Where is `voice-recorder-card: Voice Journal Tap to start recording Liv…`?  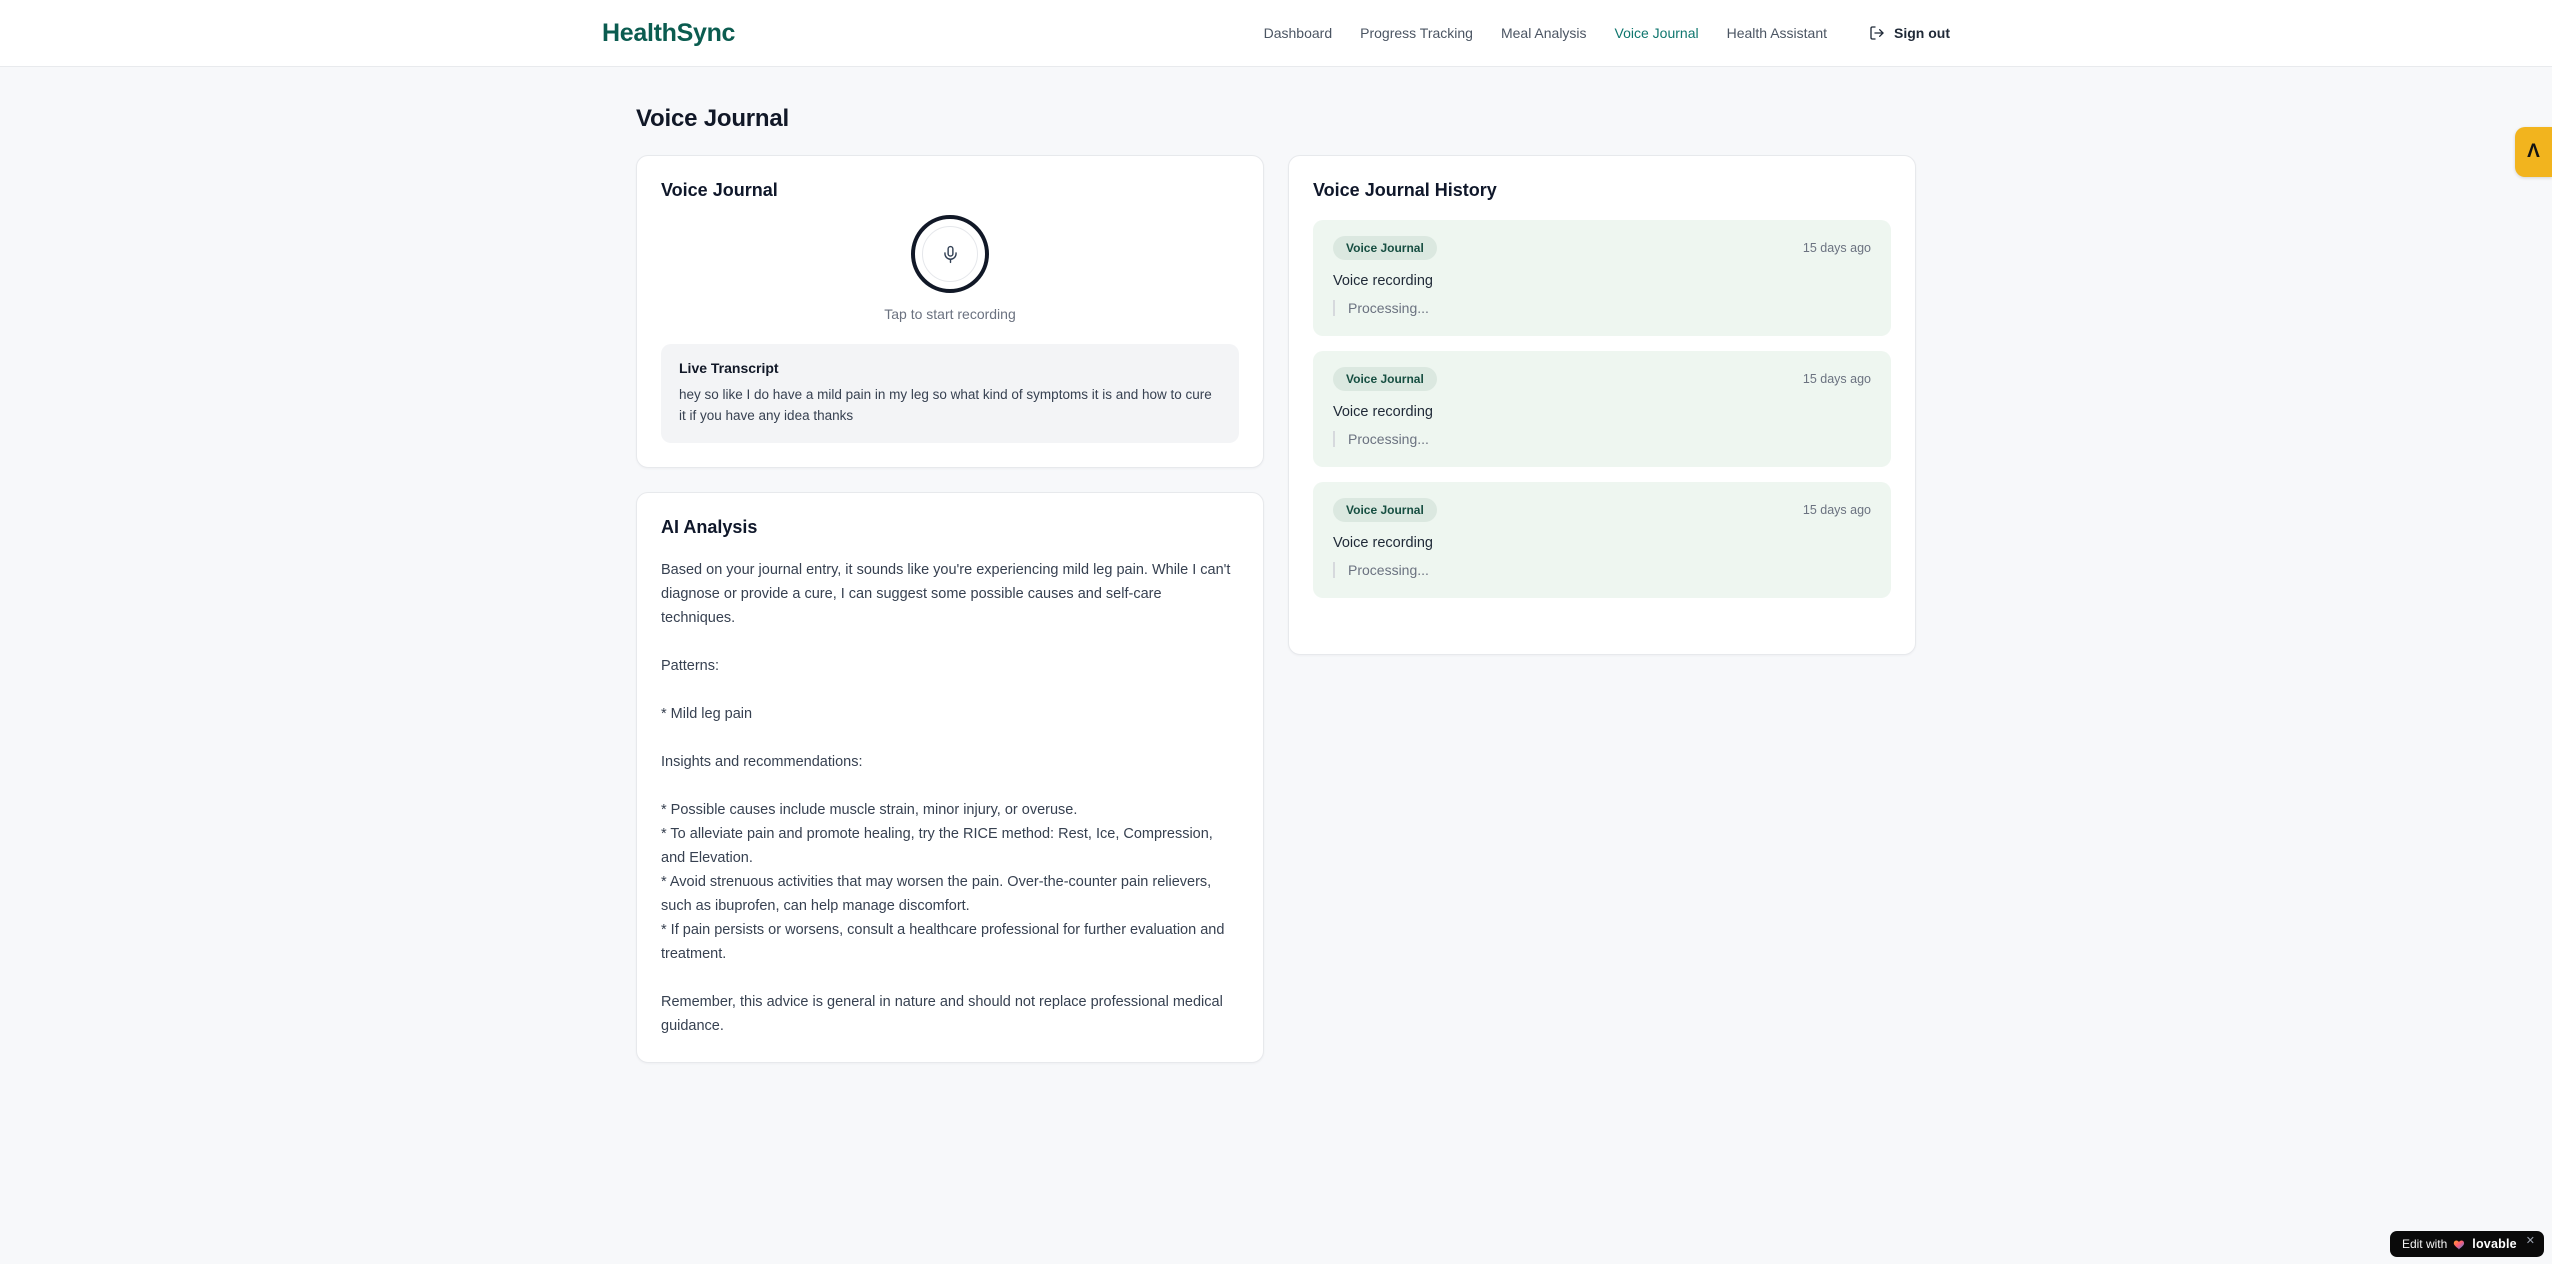 voice-recorder-card: Voice Journal Tap to start recording Liv… is located at coordinates (950, 311).